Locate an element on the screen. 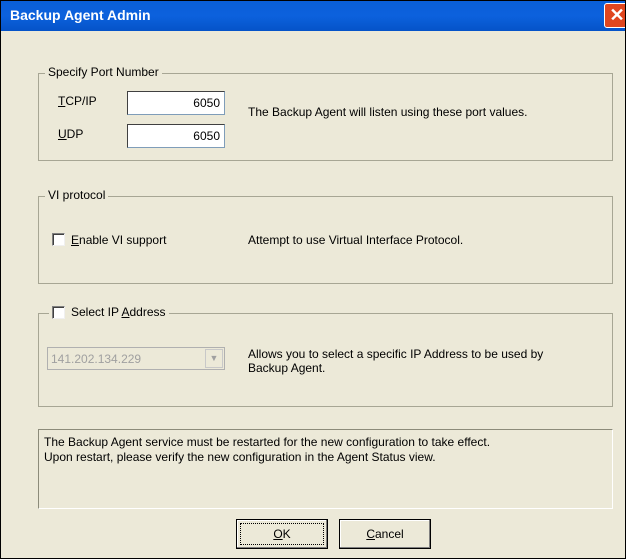 This screenshot has height=559, width=626. ok-button: OK is located at coordinates (282, 534).